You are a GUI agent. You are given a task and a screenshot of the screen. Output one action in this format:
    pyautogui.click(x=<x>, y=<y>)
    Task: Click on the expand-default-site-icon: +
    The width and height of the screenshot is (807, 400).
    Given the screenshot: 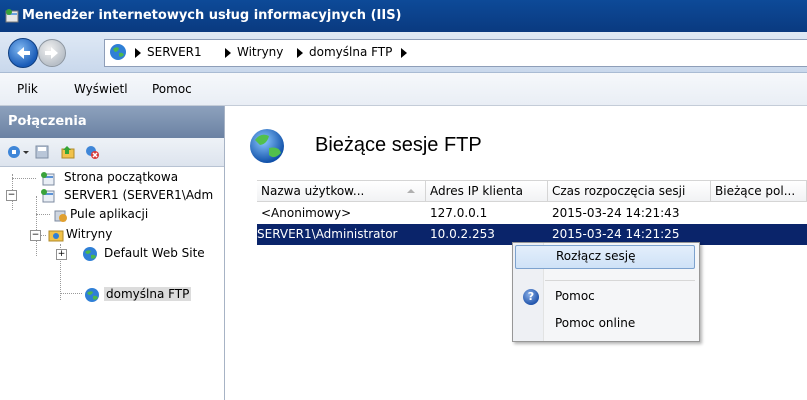 What is the action you would take?
    pyautogui.click(x=61, y=254)
    